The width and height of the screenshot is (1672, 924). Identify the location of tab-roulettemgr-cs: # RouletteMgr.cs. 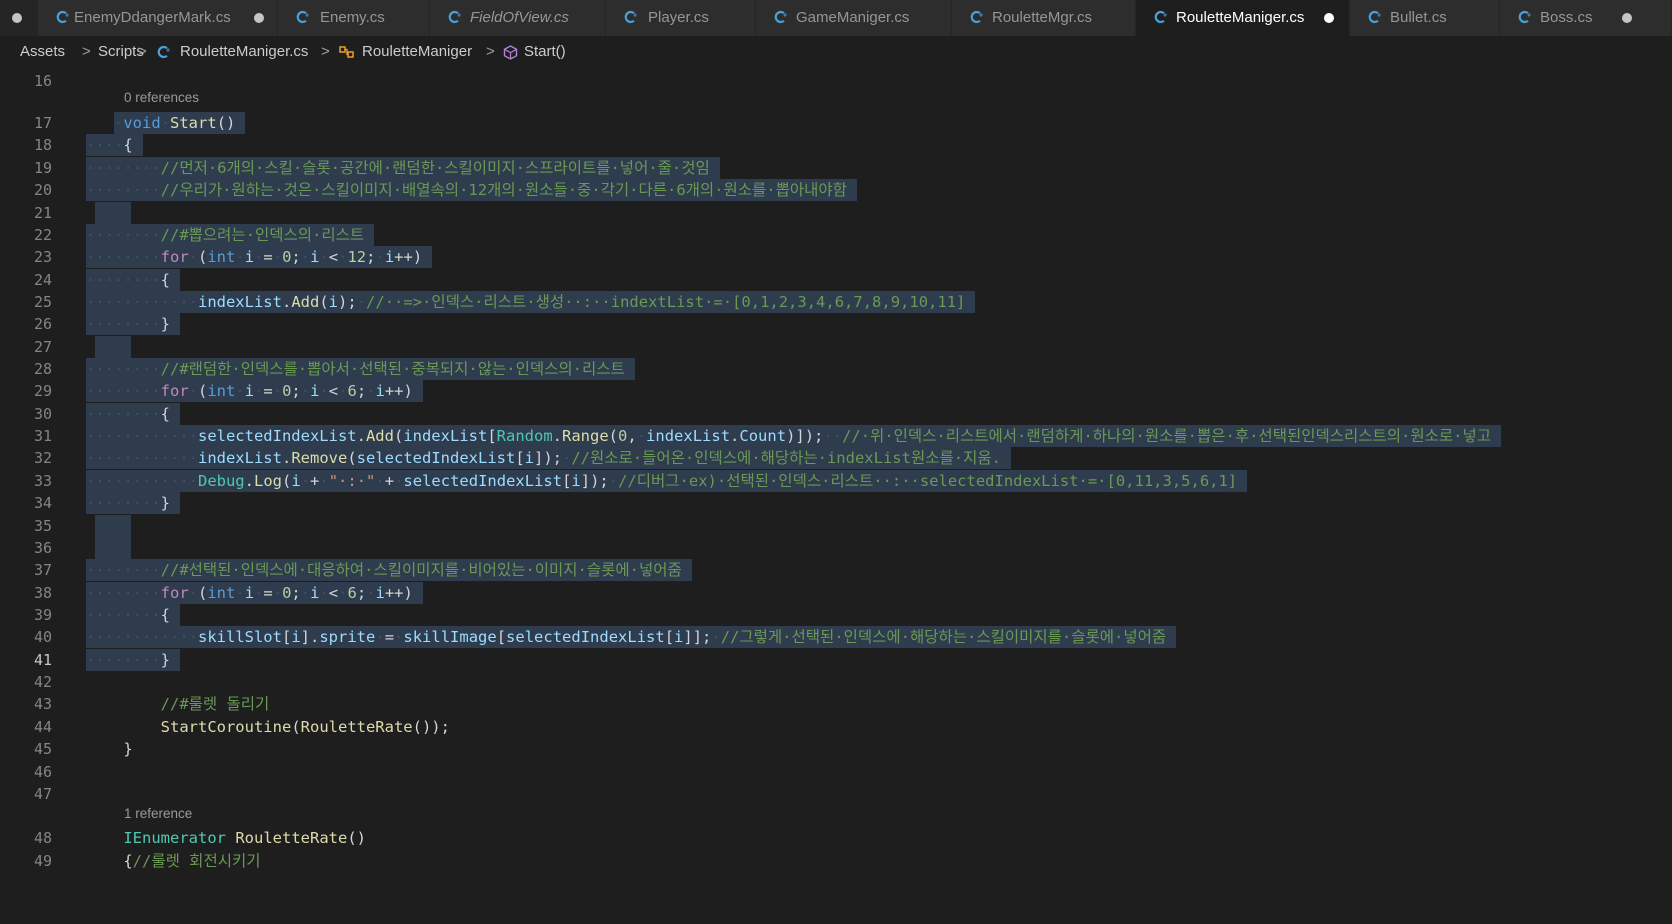
(1044, 18).